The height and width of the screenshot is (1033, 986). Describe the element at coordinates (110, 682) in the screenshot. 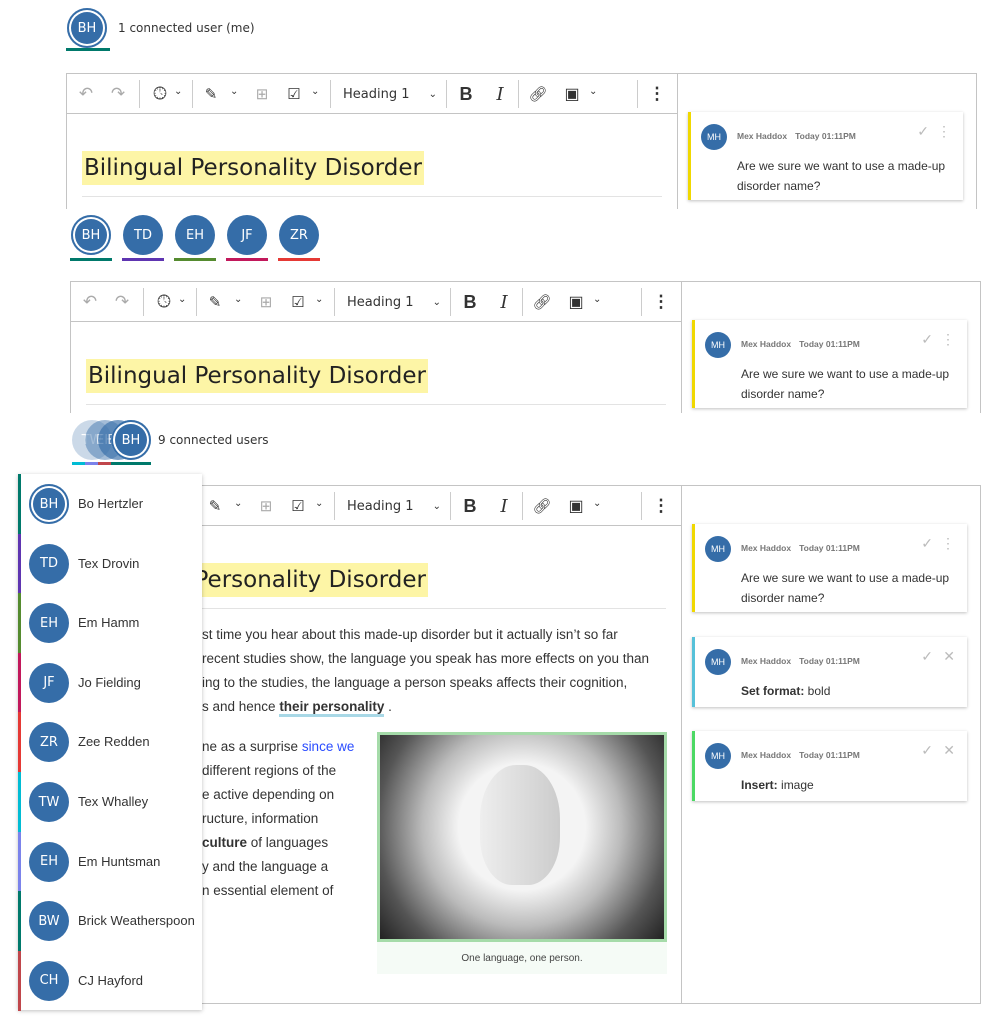

I see `user-list-item: JF Jo Fielding` at that location.